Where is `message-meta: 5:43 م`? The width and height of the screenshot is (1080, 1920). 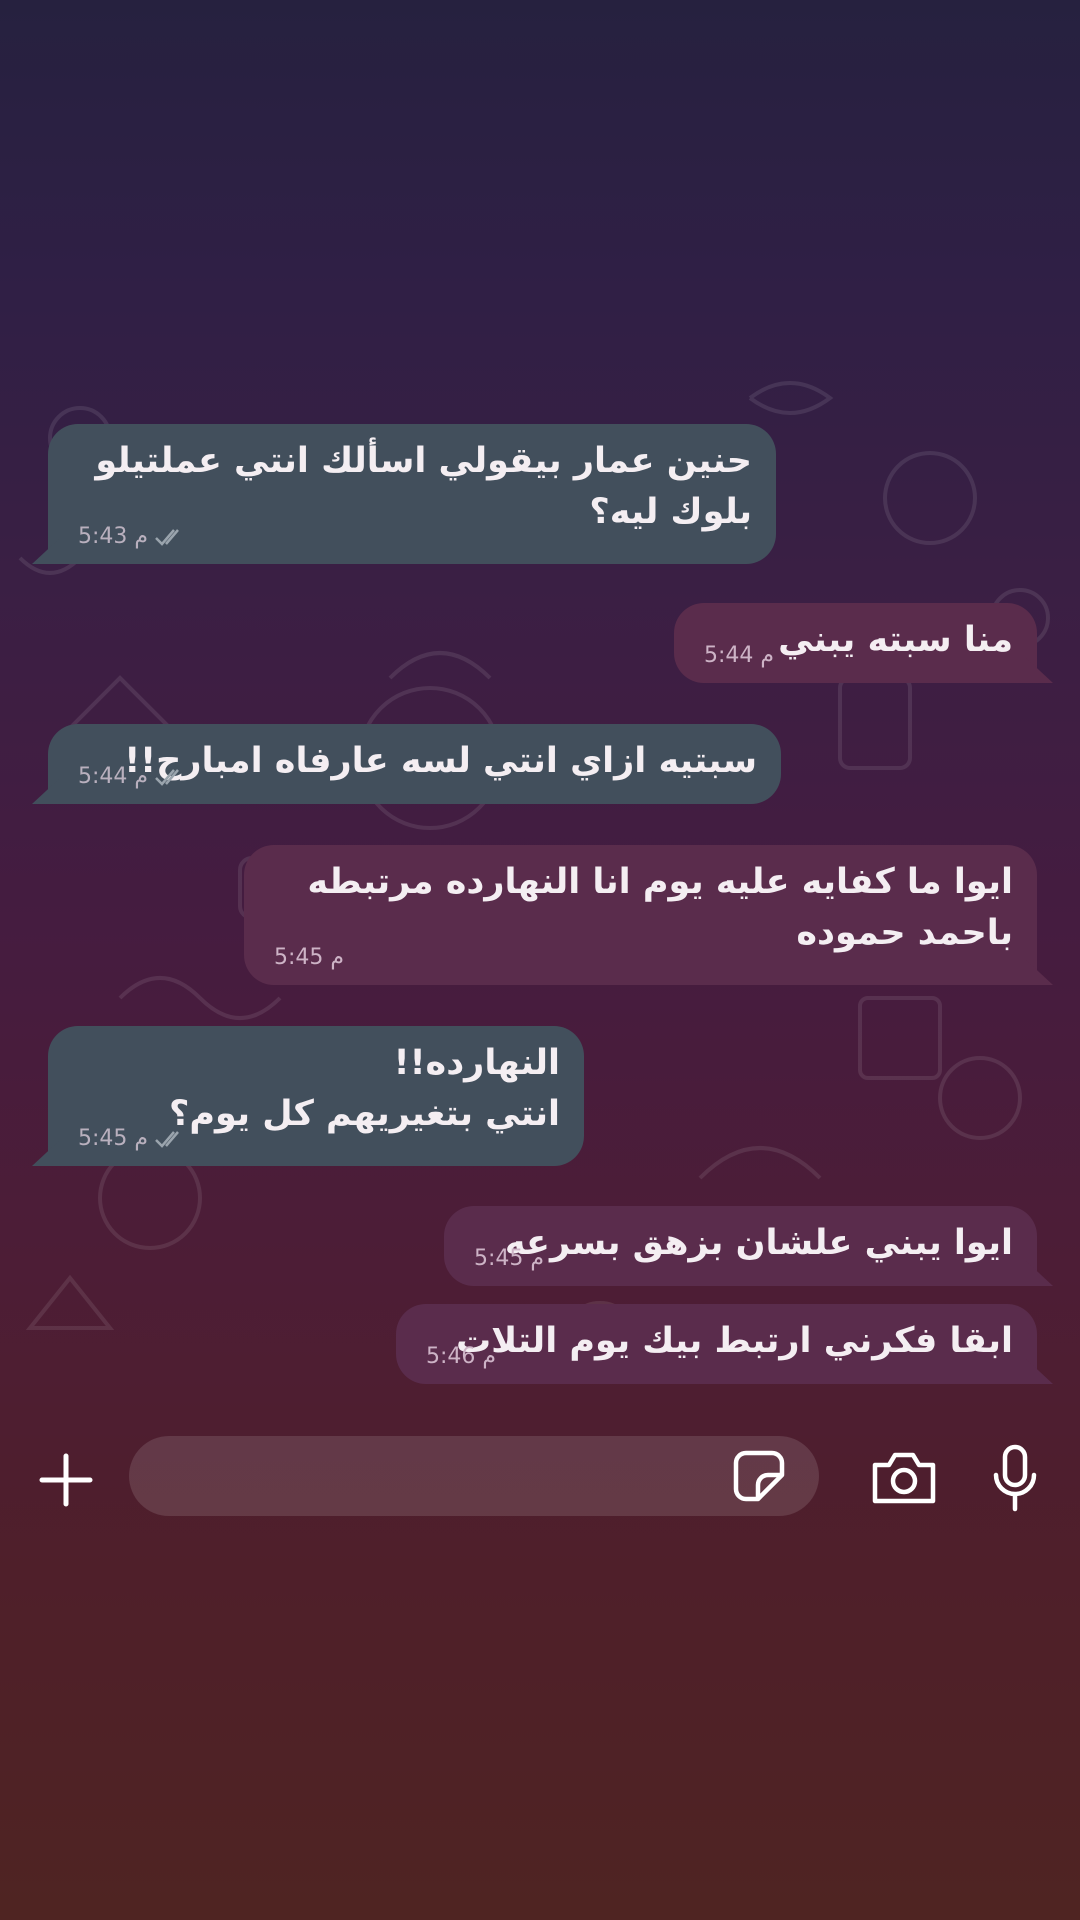
message-meta: 5:43 م is located at coordinates (133, 537).